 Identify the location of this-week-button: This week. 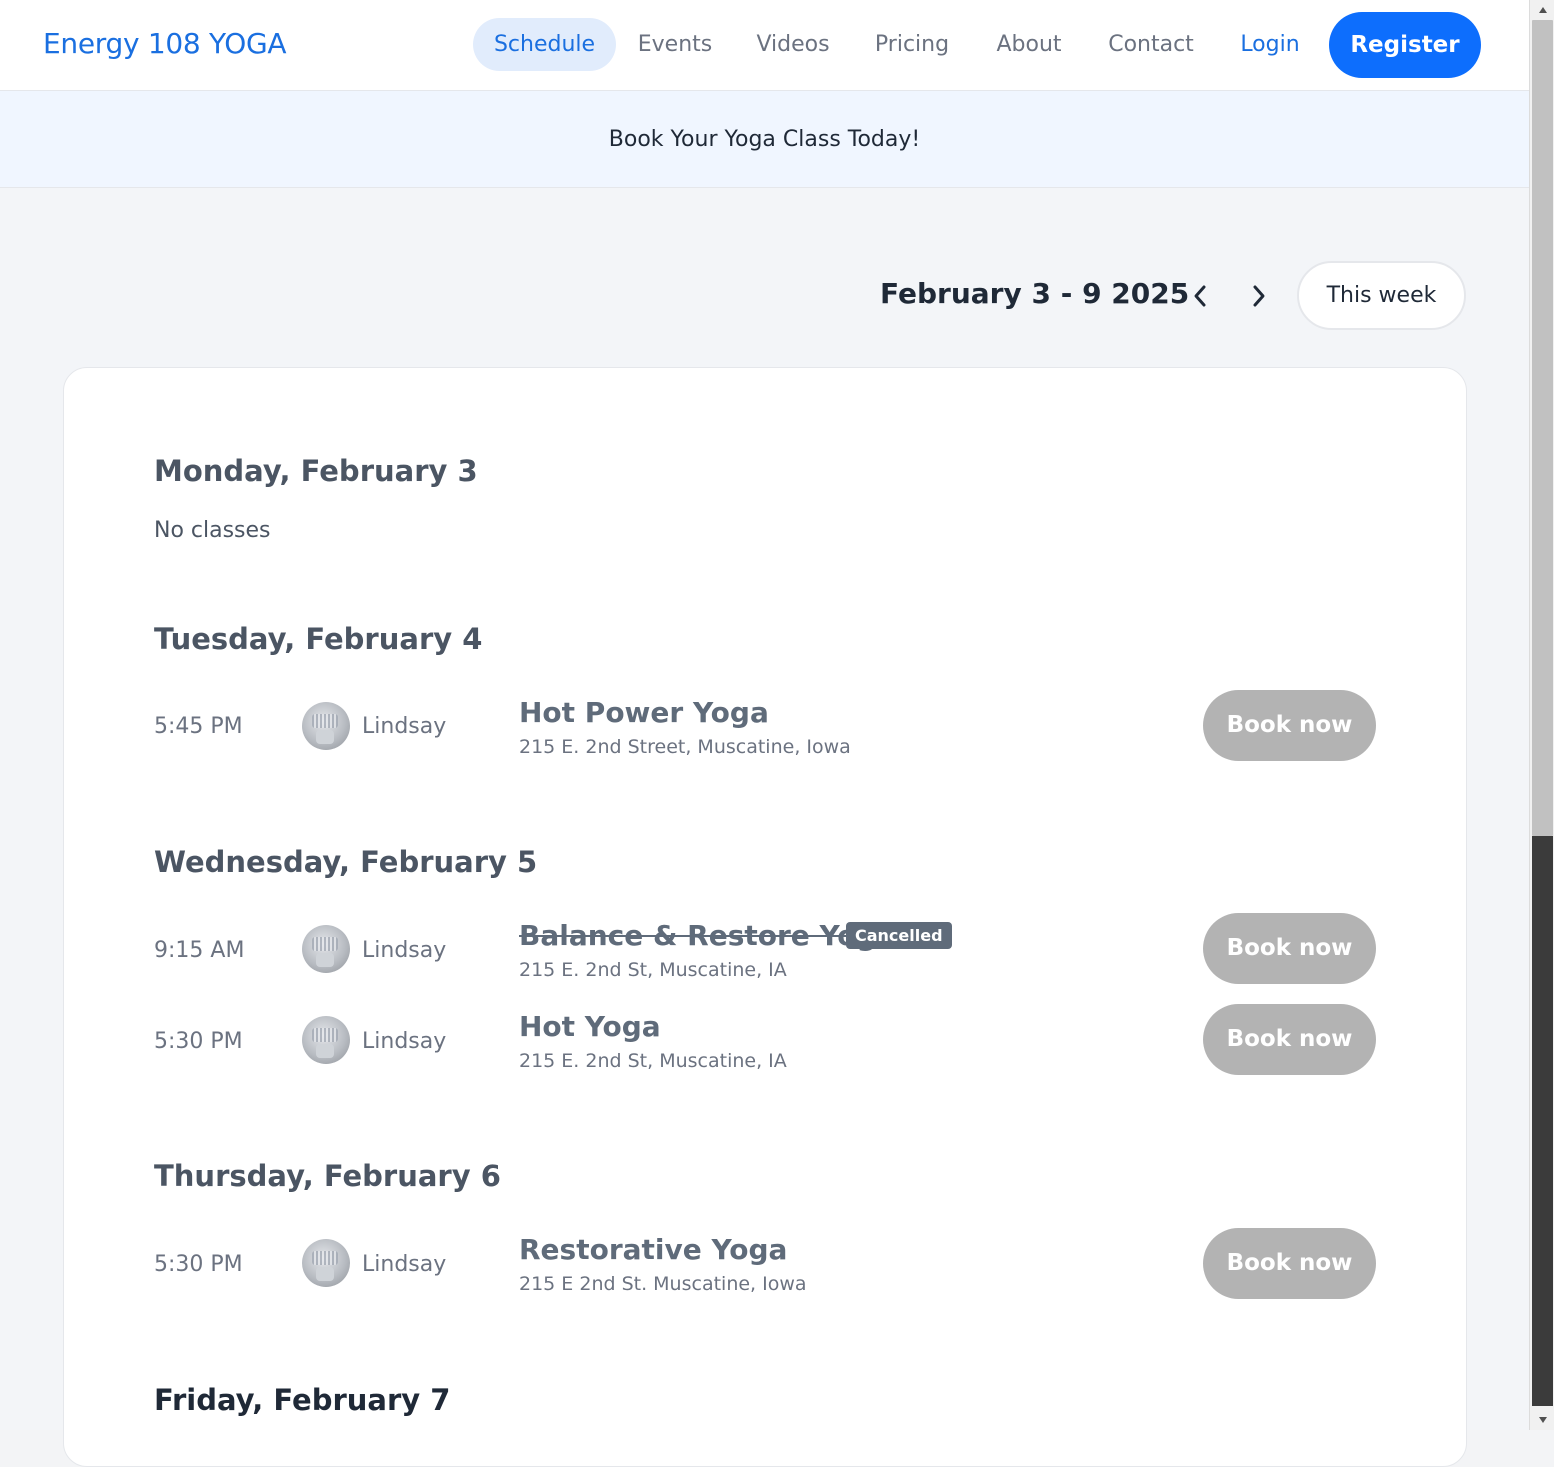
(1381, 295).